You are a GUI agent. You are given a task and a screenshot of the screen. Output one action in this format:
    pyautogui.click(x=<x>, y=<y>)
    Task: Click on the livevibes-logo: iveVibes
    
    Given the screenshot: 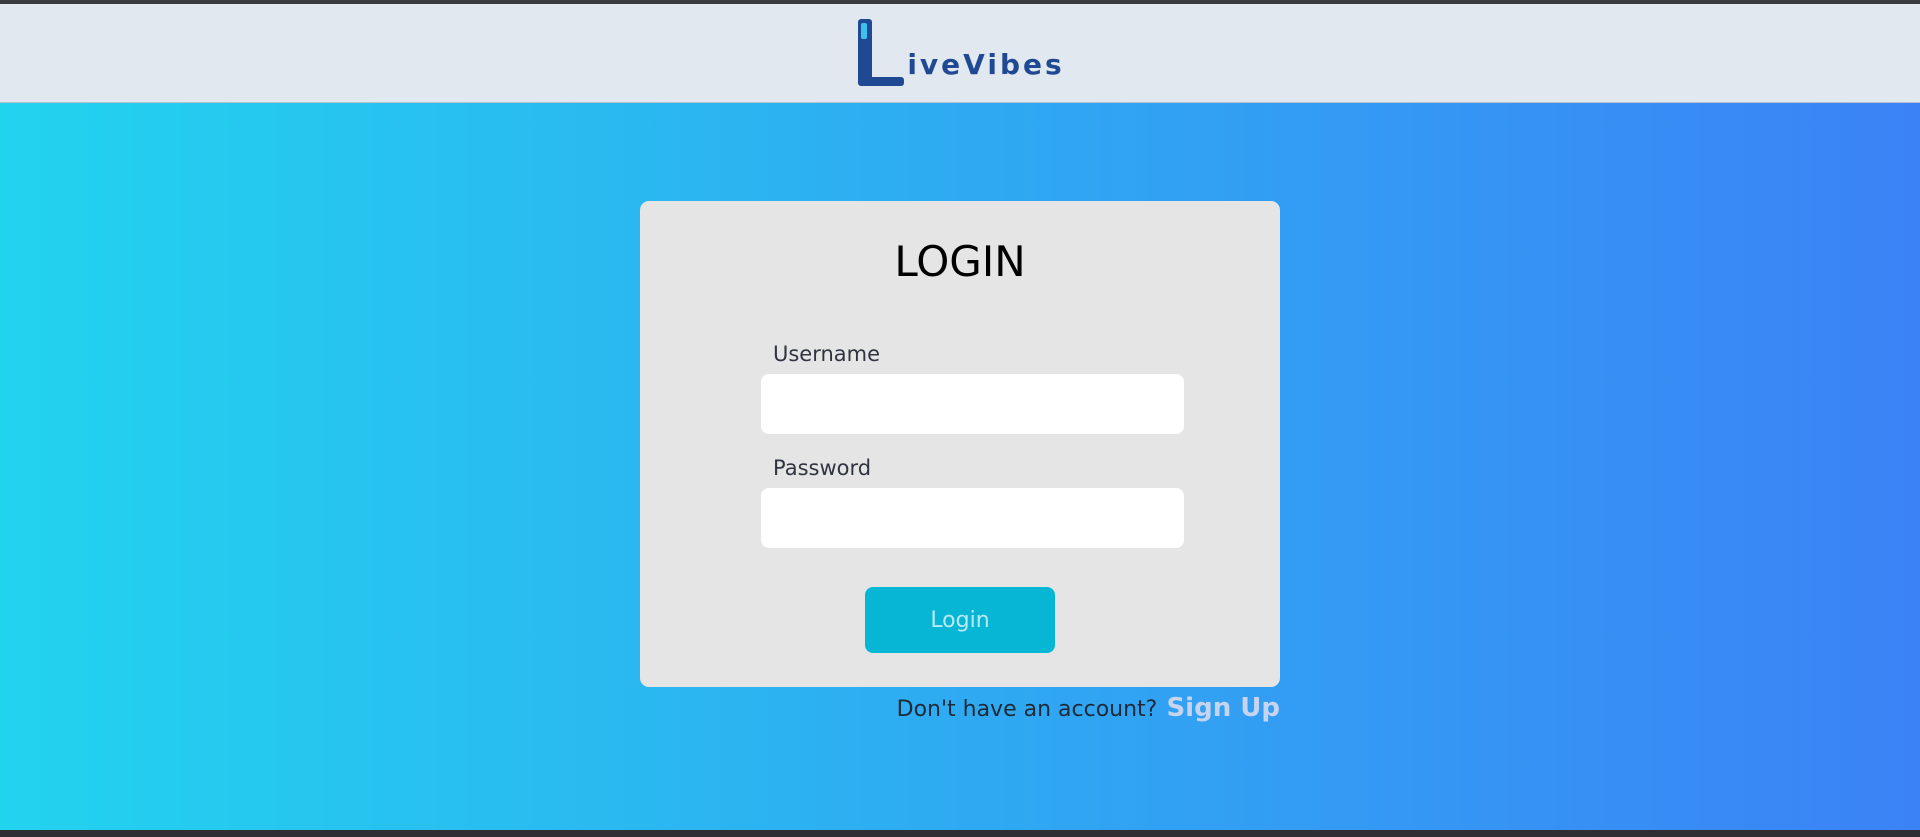 What is the action you would take?
    pyautogui.click(x=959, y=53)
    